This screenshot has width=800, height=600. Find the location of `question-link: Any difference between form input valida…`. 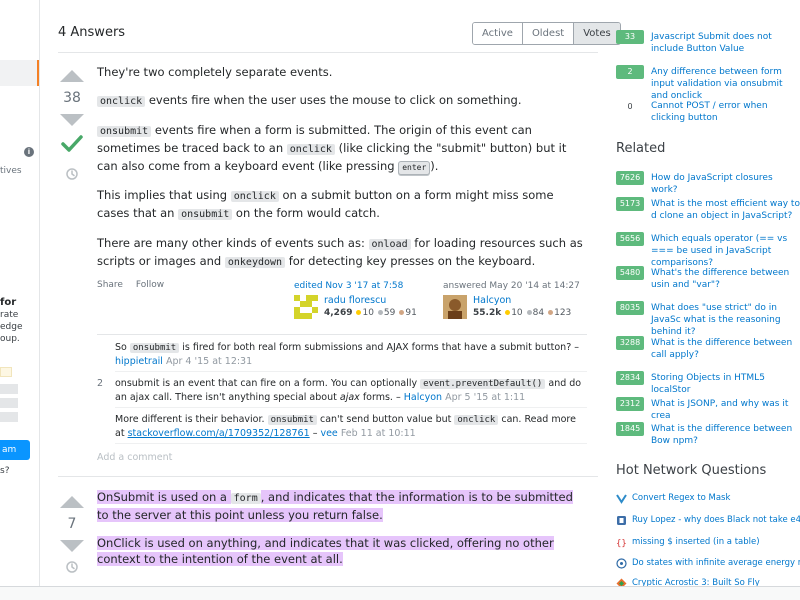

question-link: Any difference between form input valida… is located at coordinates (725, 84).